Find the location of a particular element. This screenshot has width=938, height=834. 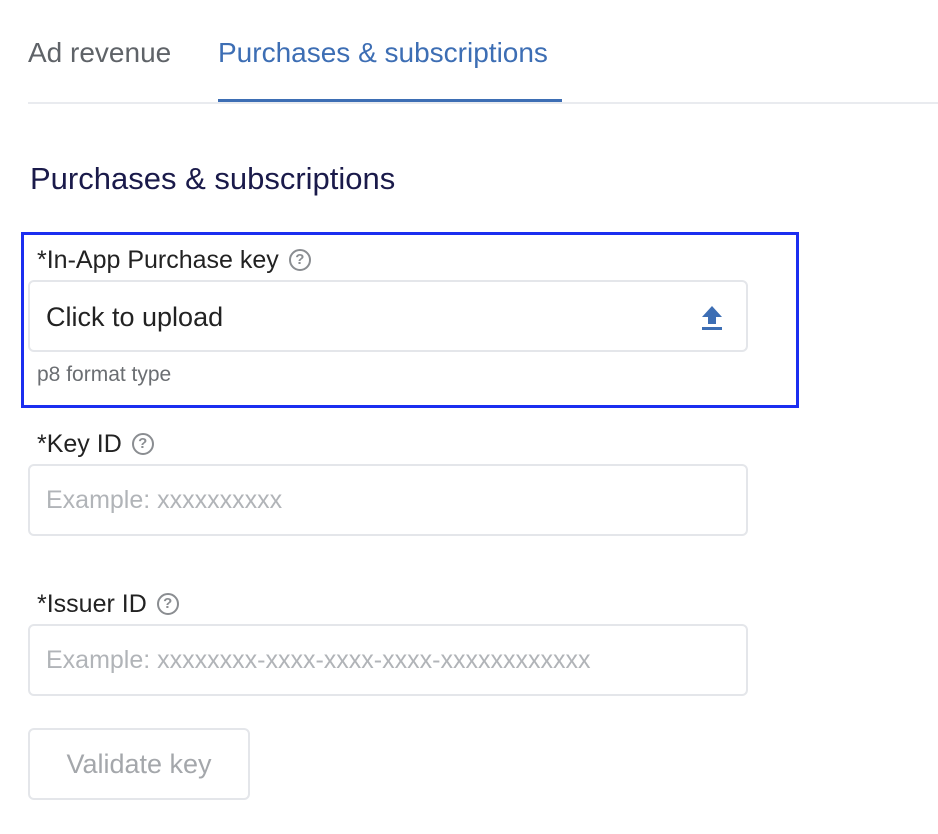

validate-key-button: Validate key is located at coordinates (139, 764).